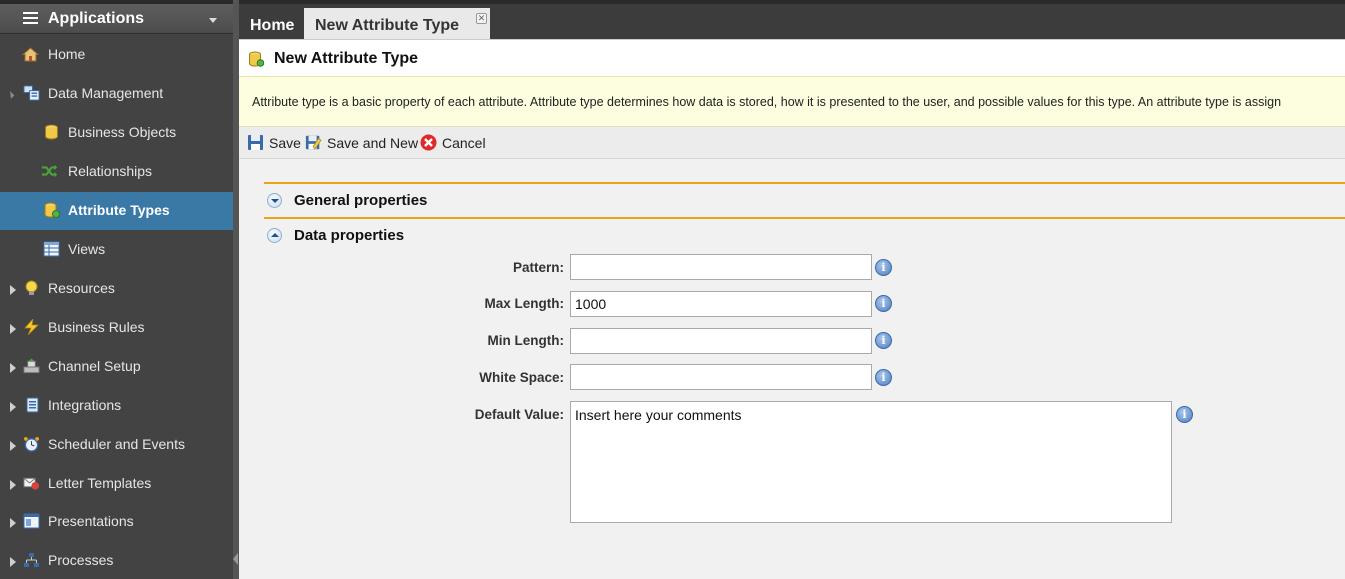 The width and height of the screenshot is (1345, 579). I want to click on white-space-info-icon: i, so click(883, 377).